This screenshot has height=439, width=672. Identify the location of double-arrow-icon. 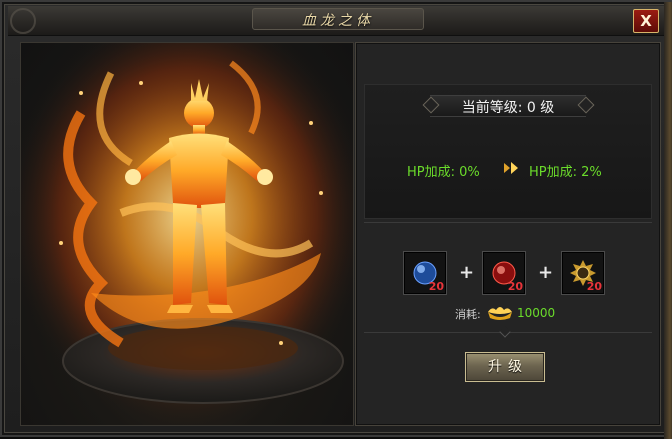
(511, 168).